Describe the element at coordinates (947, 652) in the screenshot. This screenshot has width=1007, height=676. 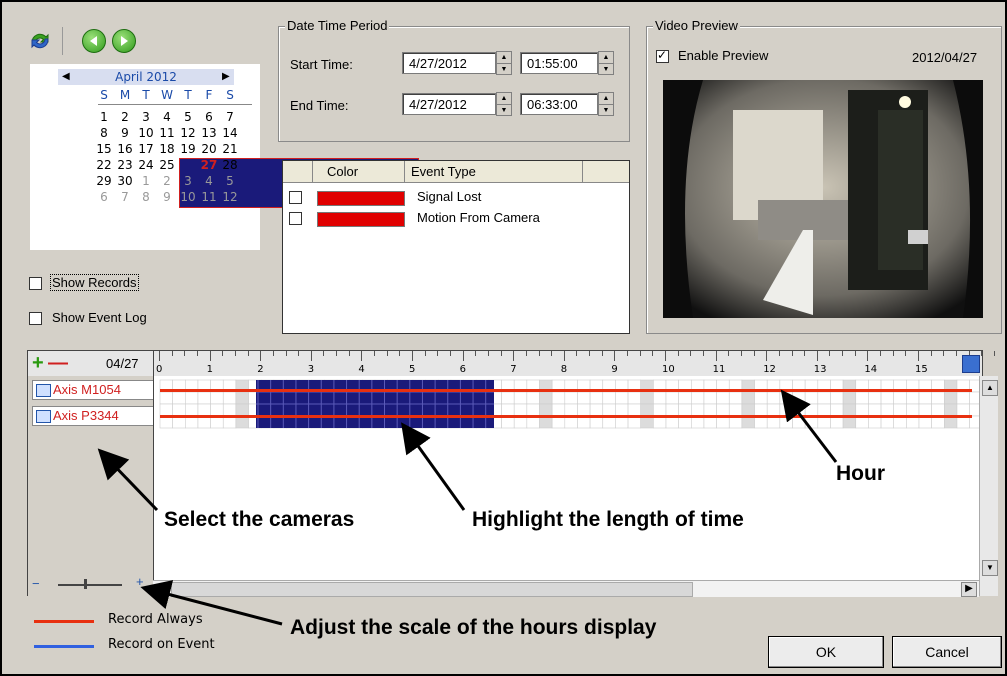
I see `cancel-button: Cancel` at that location.